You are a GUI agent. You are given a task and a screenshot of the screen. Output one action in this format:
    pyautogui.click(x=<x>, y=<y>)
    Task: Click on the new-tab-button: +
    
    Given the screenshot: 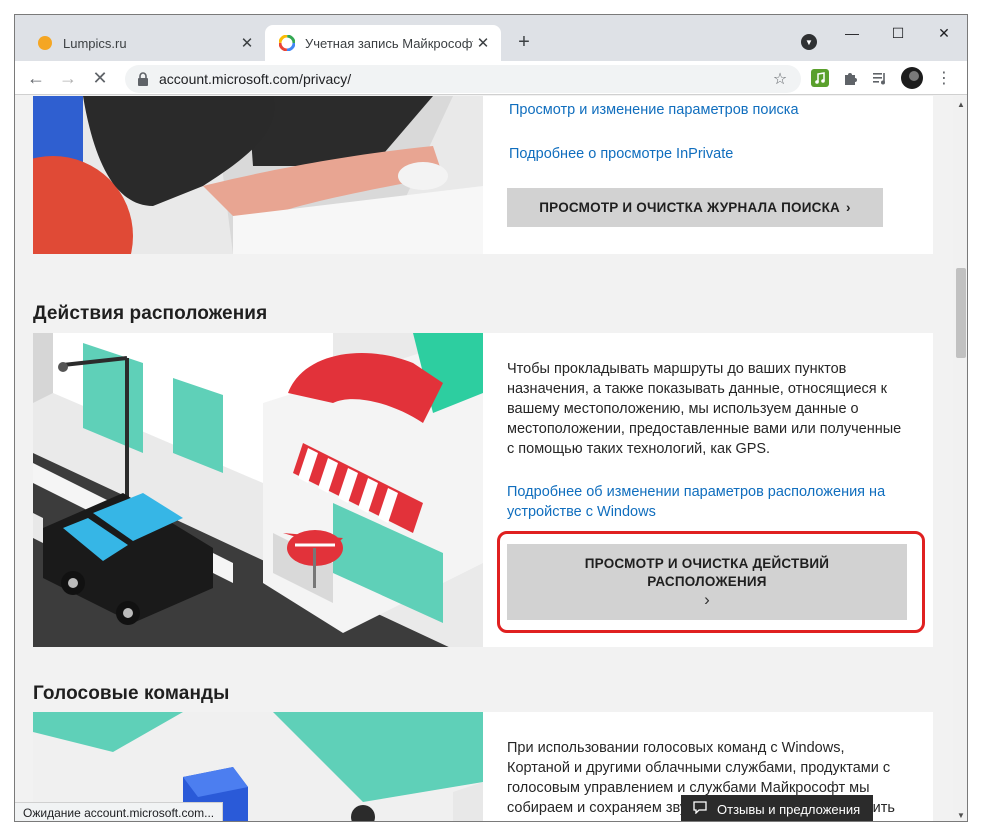 What is the action you would take?
    pyautogui.click(x=524, y=42)
    